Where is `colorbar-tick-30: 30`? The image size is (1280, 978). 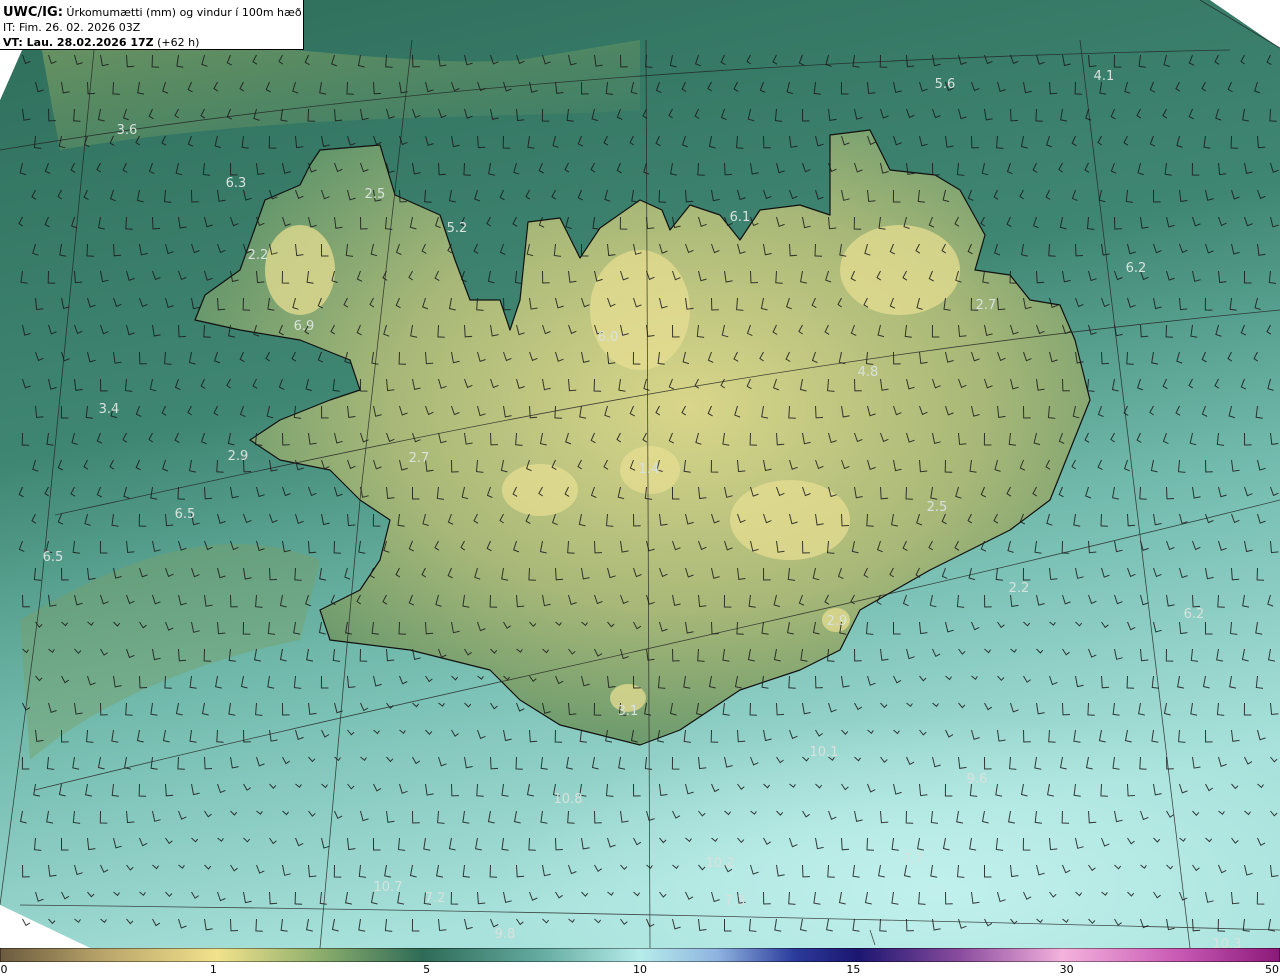
colorbar-tick-30: 30 is located at coordinates (1066, 969).